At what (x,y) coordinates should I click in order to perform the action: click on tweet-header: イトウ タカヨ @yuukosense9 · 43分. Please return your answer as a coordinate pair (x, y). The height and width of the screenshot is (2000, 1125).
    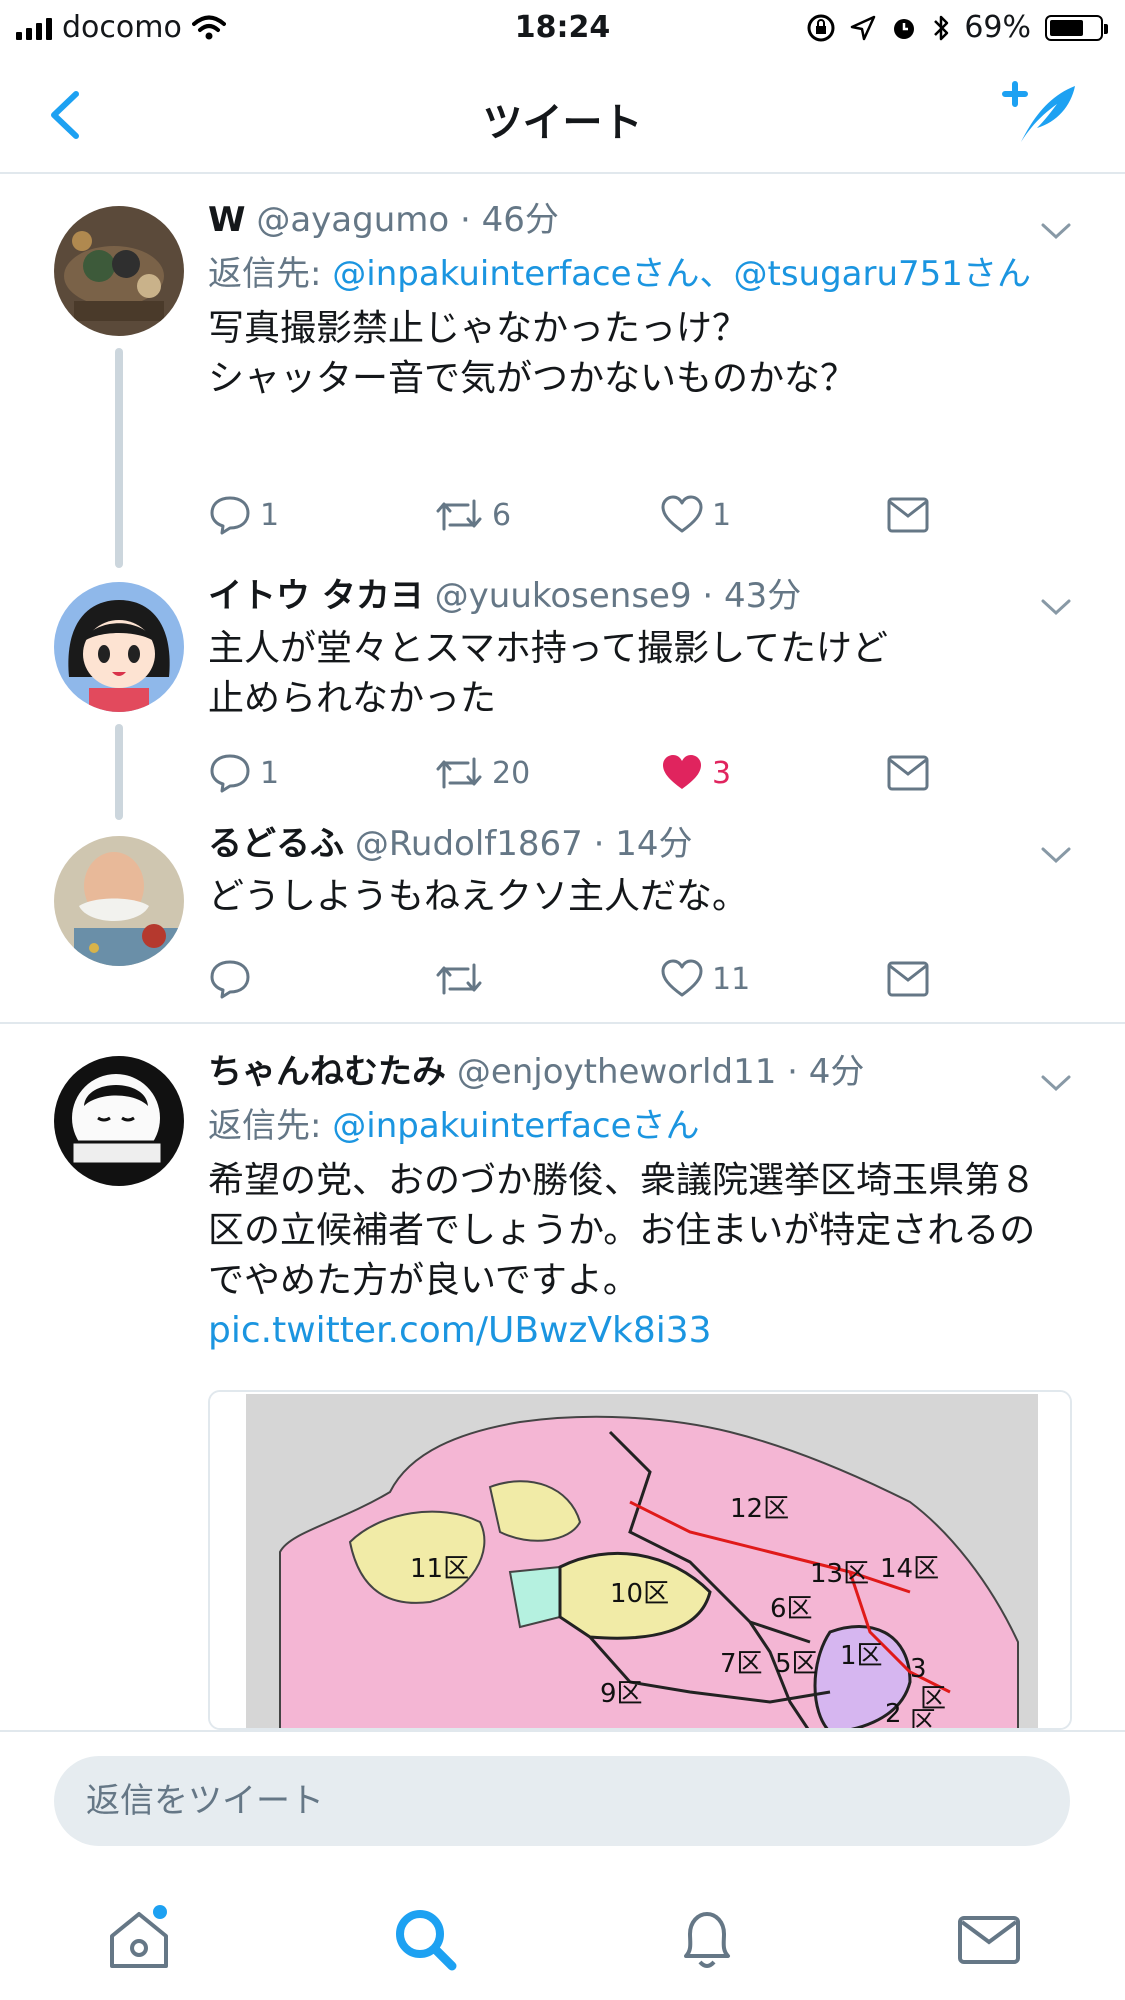
    Looking at the image, I should click on (633, 596).